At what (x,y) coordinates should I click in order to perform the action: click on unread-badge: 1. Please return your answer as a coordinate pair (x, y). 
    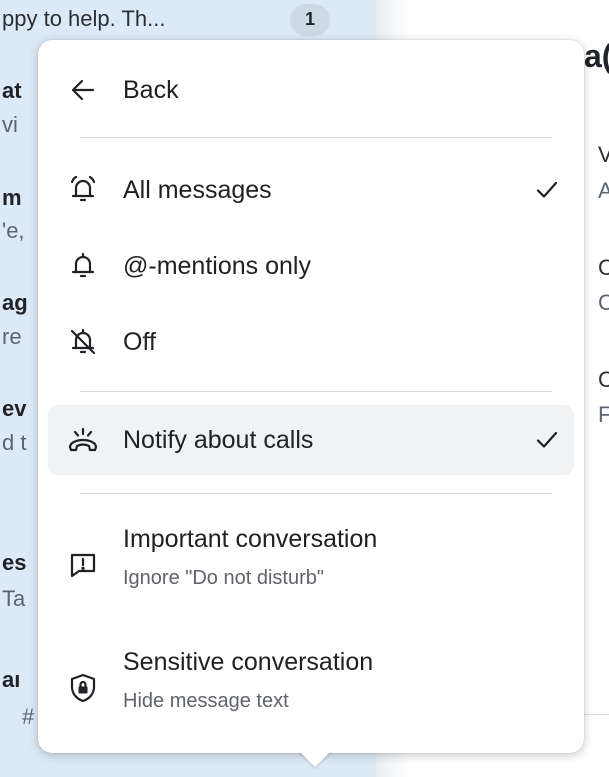
    Looking at the image, I should click on (310, 20).